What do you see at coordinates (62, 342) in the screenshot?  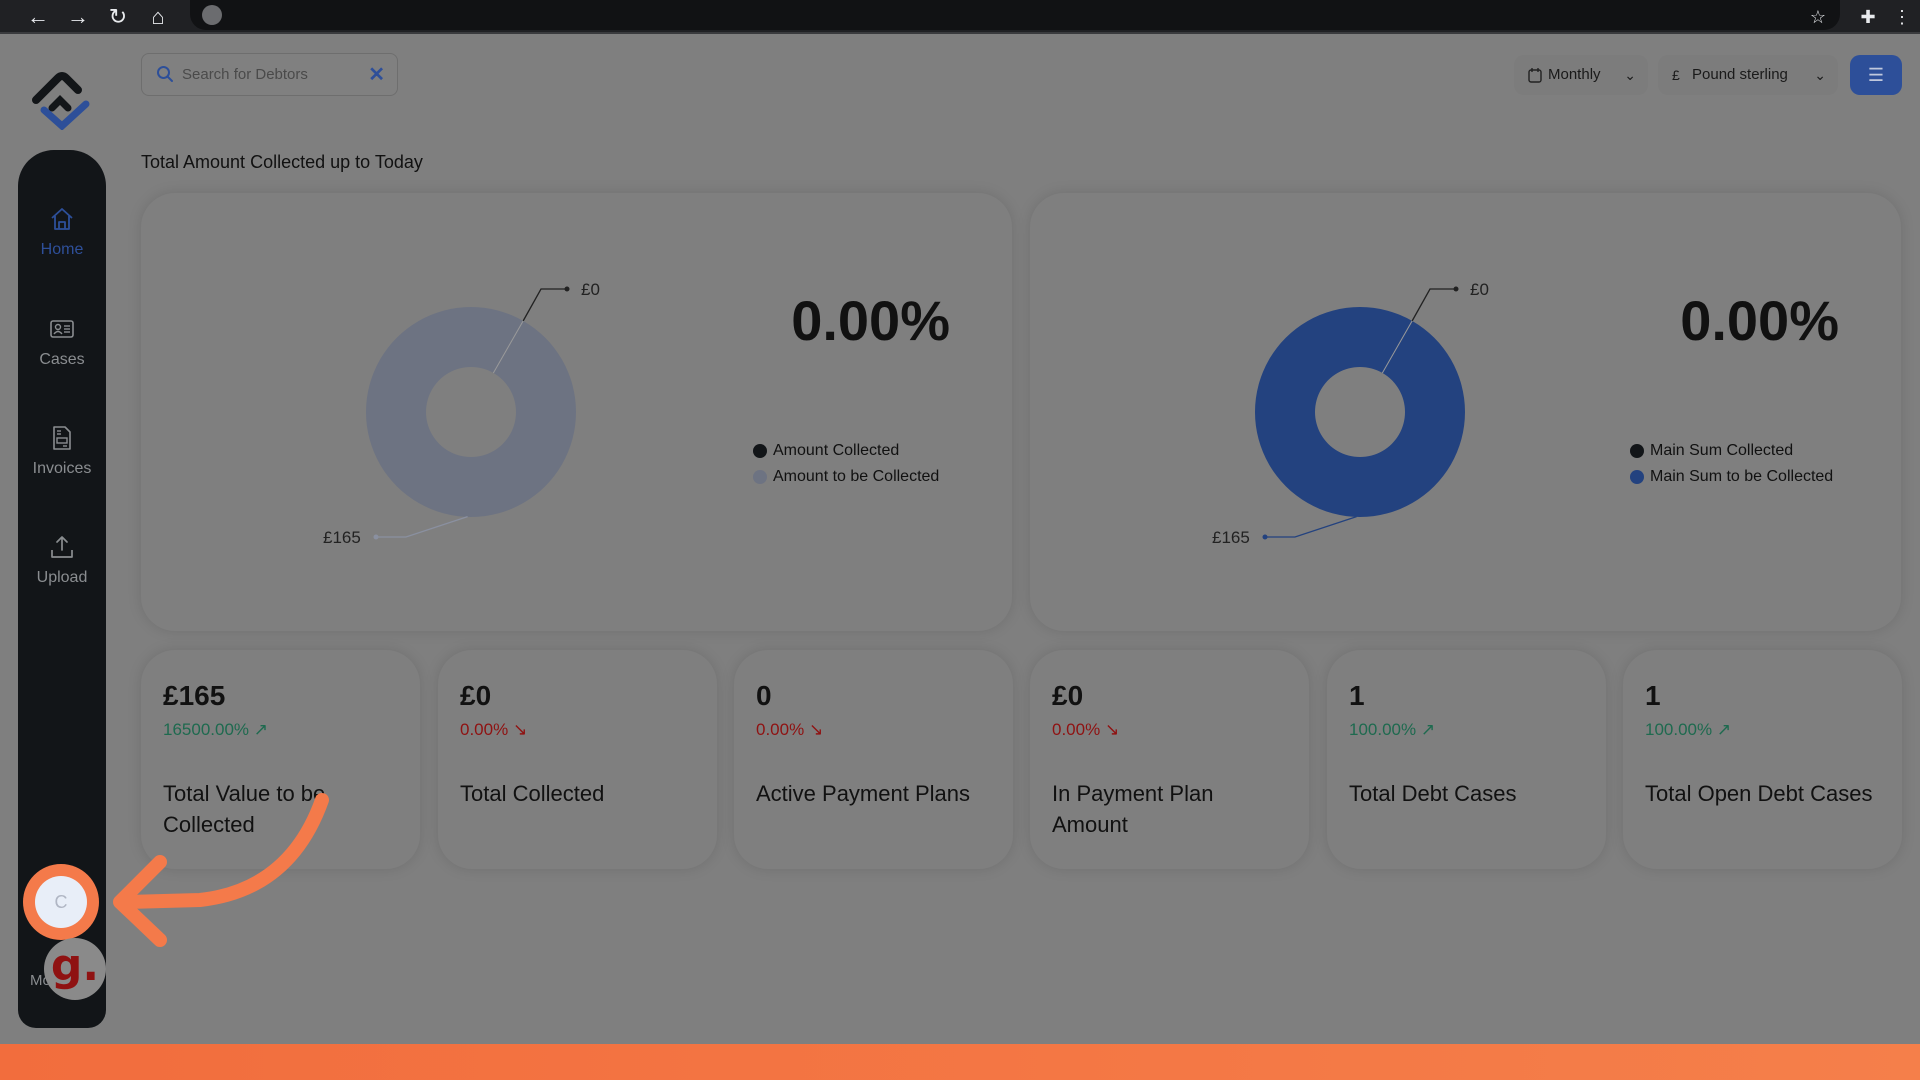 I see `sidebar-item-cases: Cases` at bounding box center [62, 342].